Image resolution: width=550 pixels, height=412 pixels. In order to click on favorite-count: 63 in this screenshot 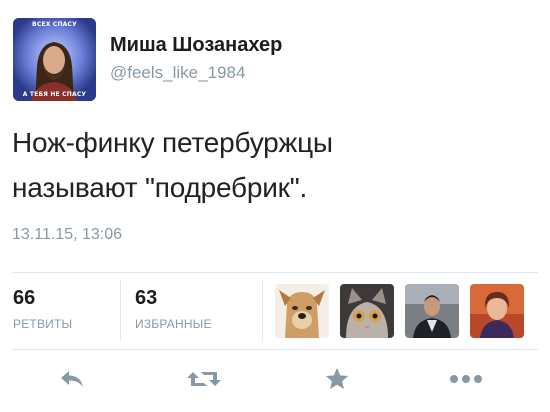, I will do `click(146, 298)`.